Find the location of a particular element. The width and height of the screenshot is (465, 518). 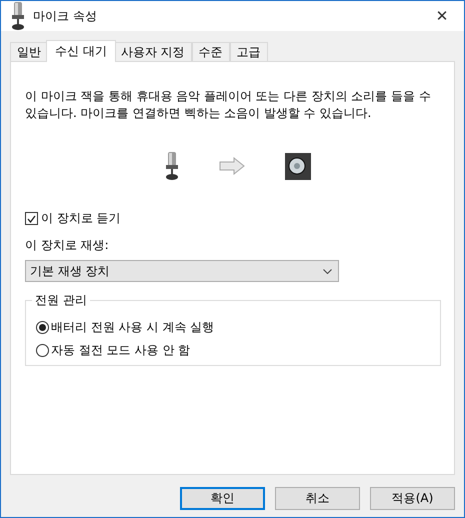

radio-label: 자동 절전 모드 사용 안 함 is located at coordinates (120, 350).